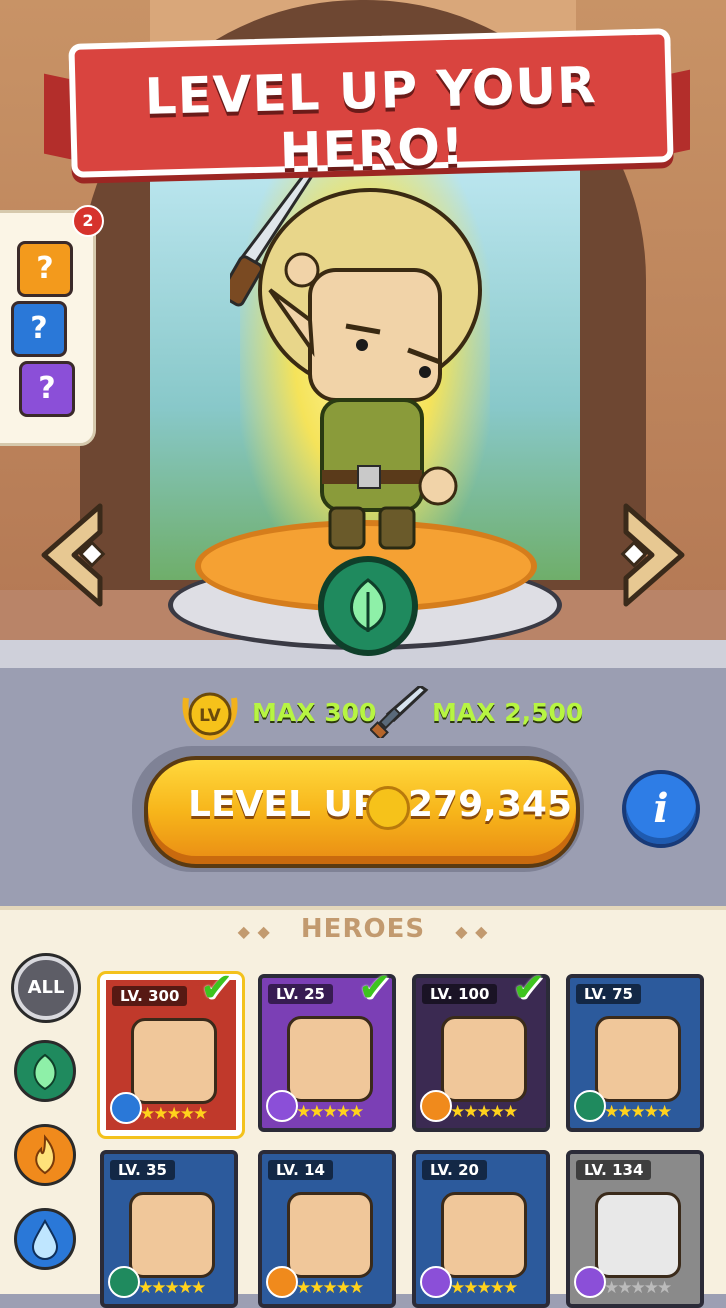 The image size is (726, 1308). Describe the element at coordinates (45, 269) in the screenshot. I see `puzzle-piece-orange-icon: ?` at that location.